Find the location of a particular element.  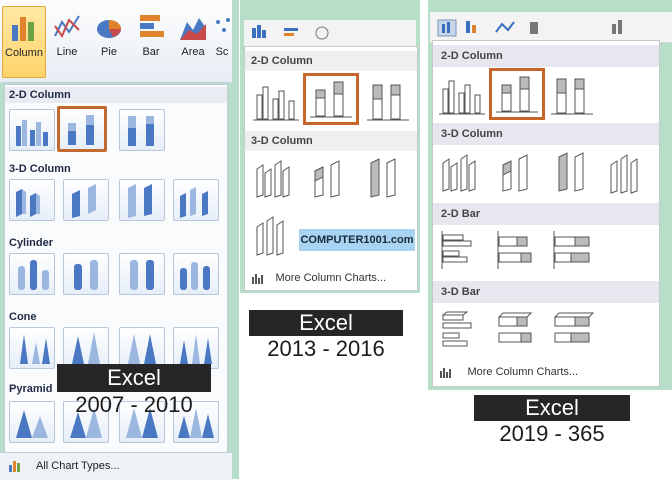

3d-stacked-column-icon is located at coordinates (84, 201).